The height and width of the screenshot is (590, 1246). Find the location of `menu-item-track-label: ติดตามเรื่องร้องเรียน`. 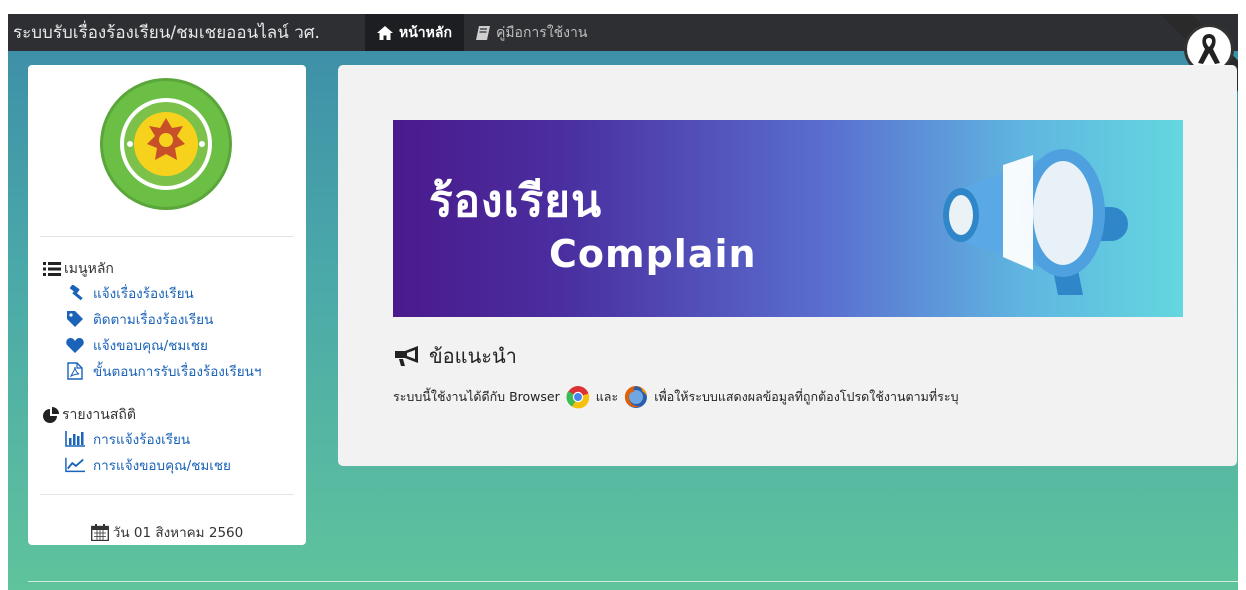

menu-item-track-label: ติดตามเรื่องร้องเรียน is located at coordinates (153, 320).